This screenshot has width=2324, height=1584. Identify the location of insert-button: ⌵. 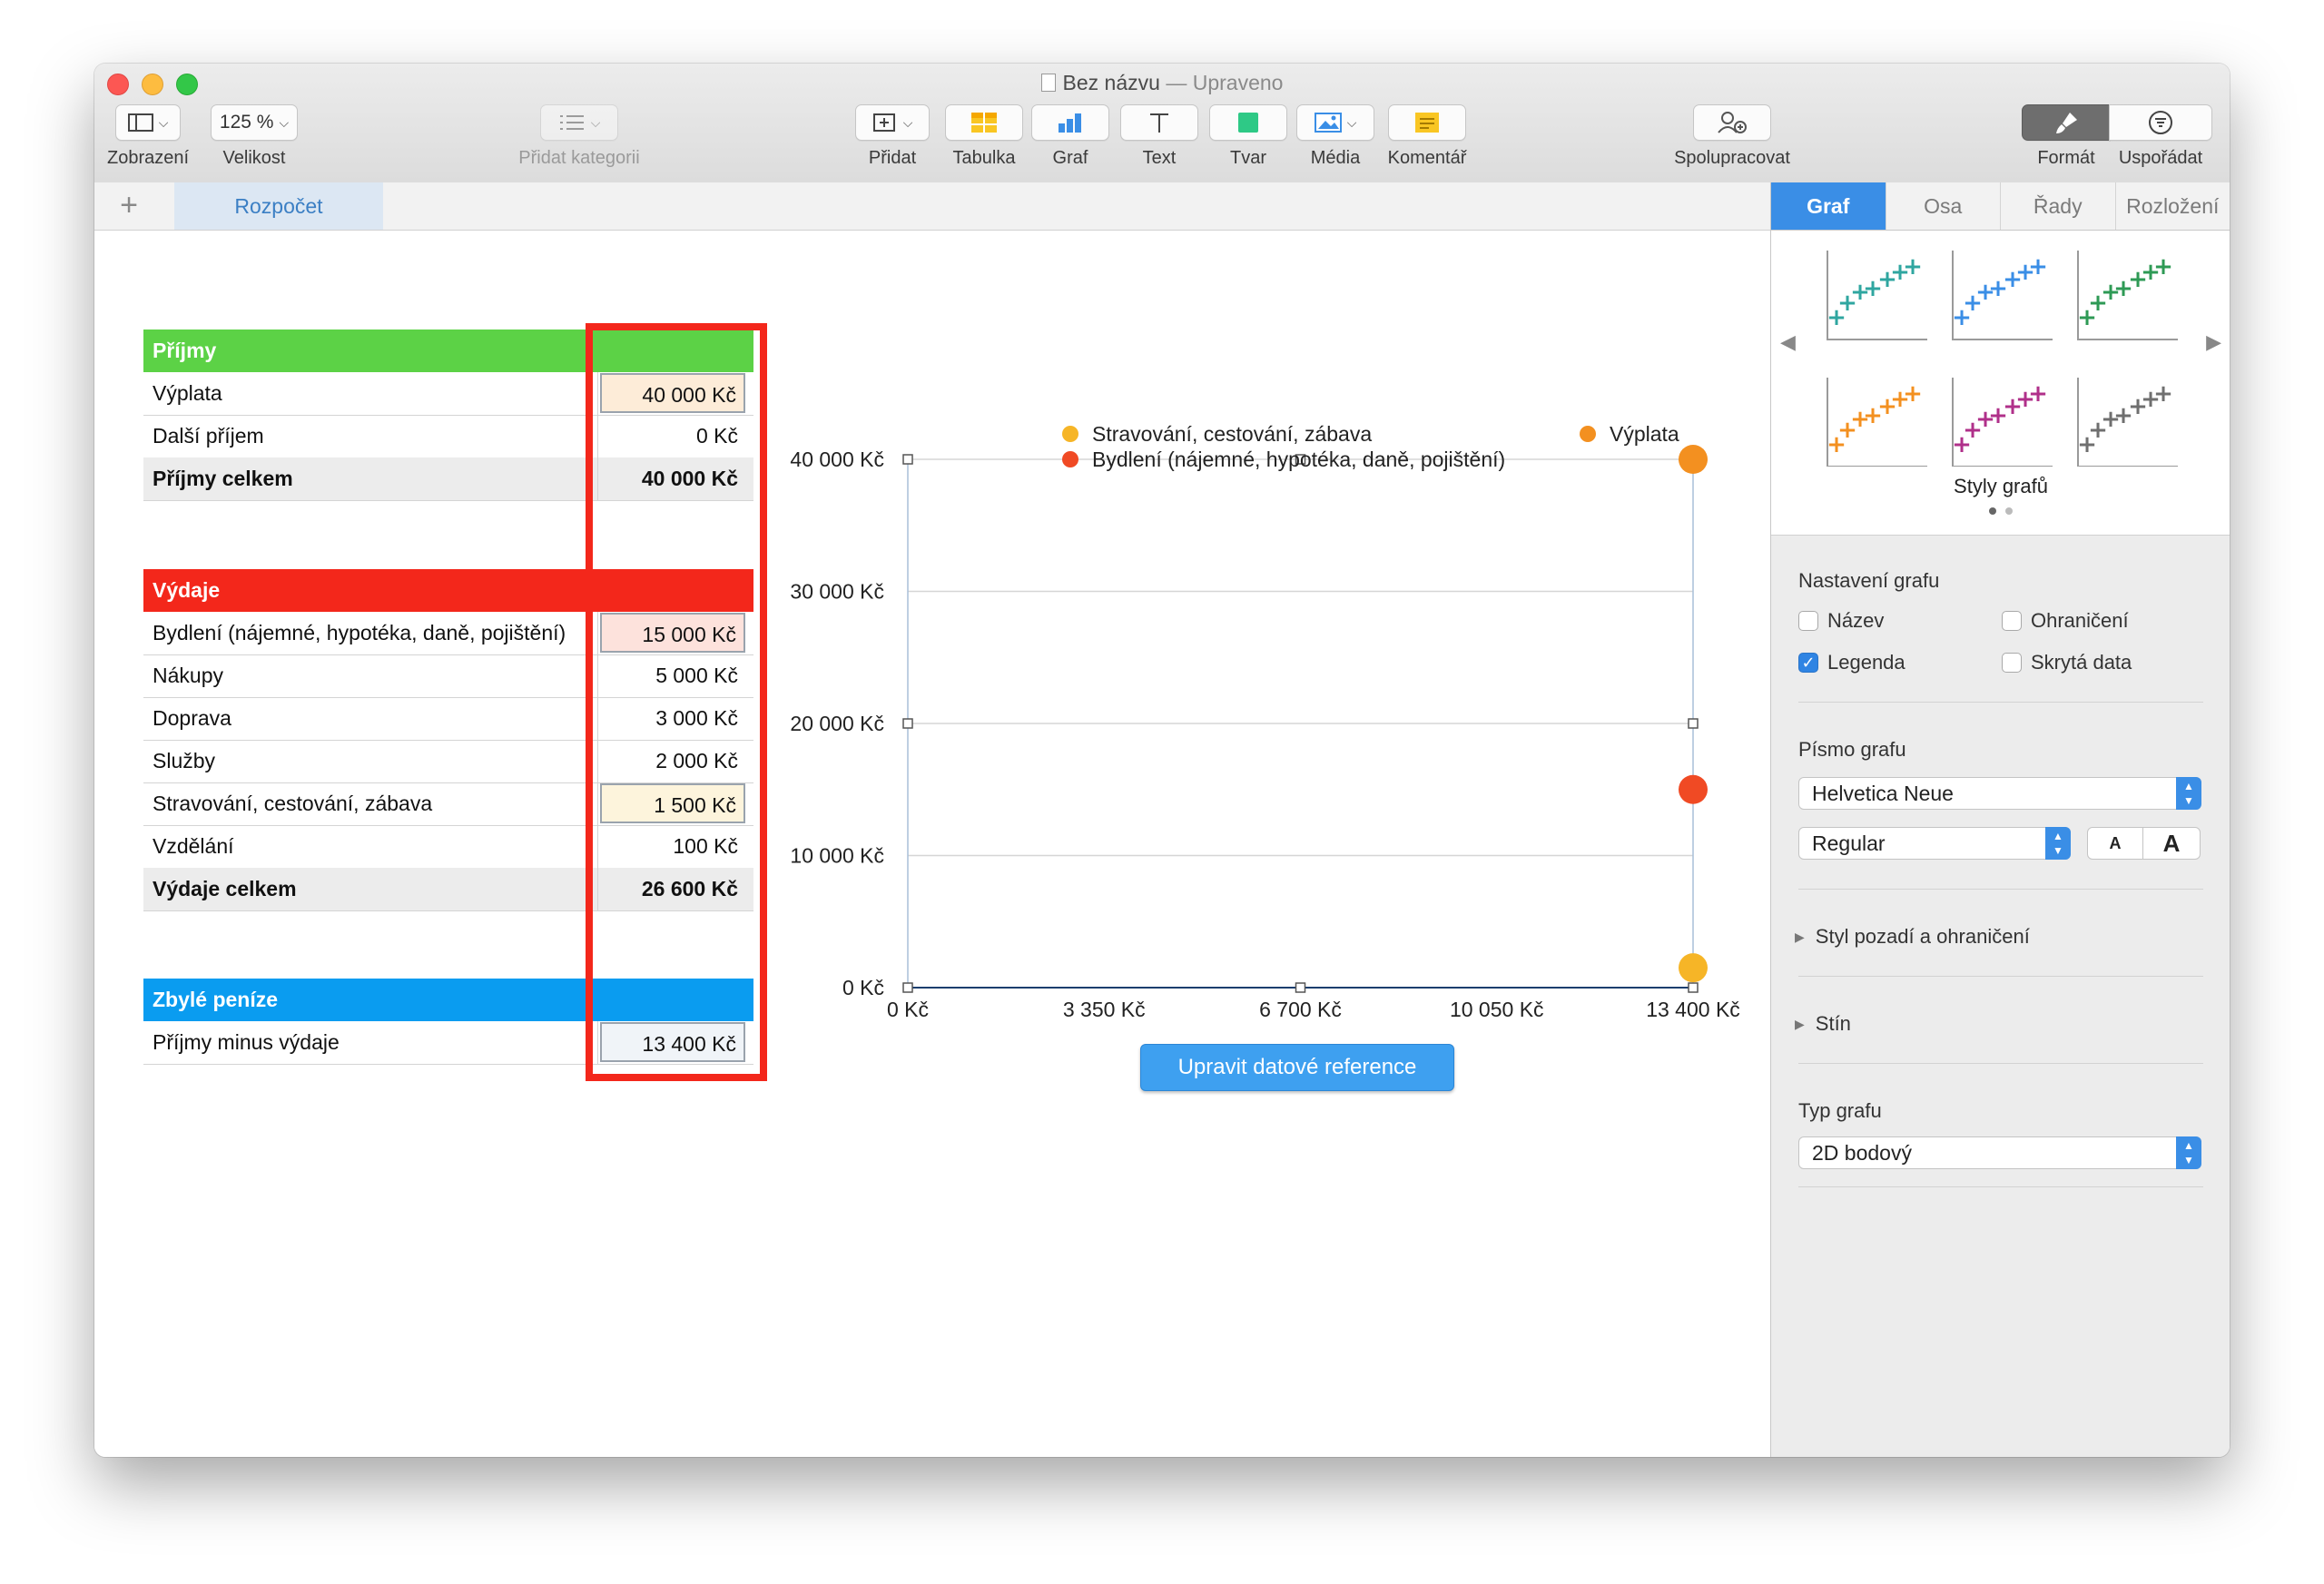
(892, 122).